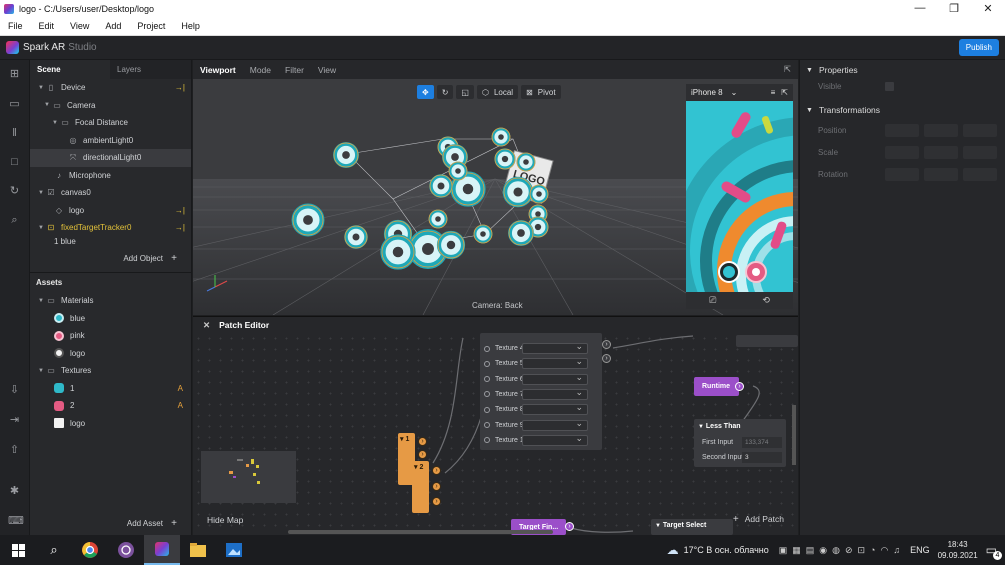 The image size is (1005, 565). What do you see at coordinates (18, 550) in the screenshot?
I see `windows-start-icon` at bounding box center [18, 550].